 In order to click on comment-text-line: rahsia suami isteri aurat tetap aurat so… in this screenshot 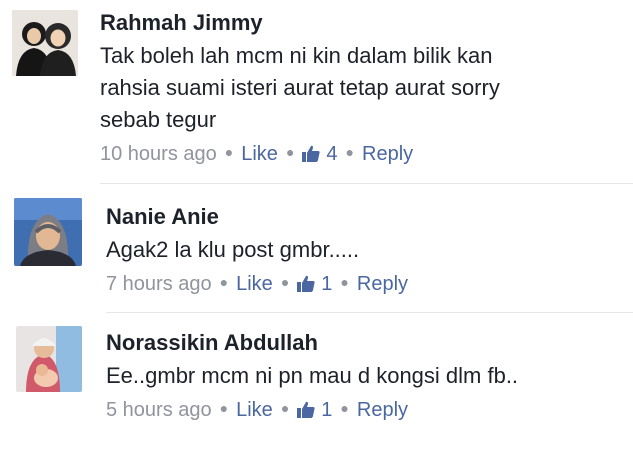, I will do `click(300, 87)`.